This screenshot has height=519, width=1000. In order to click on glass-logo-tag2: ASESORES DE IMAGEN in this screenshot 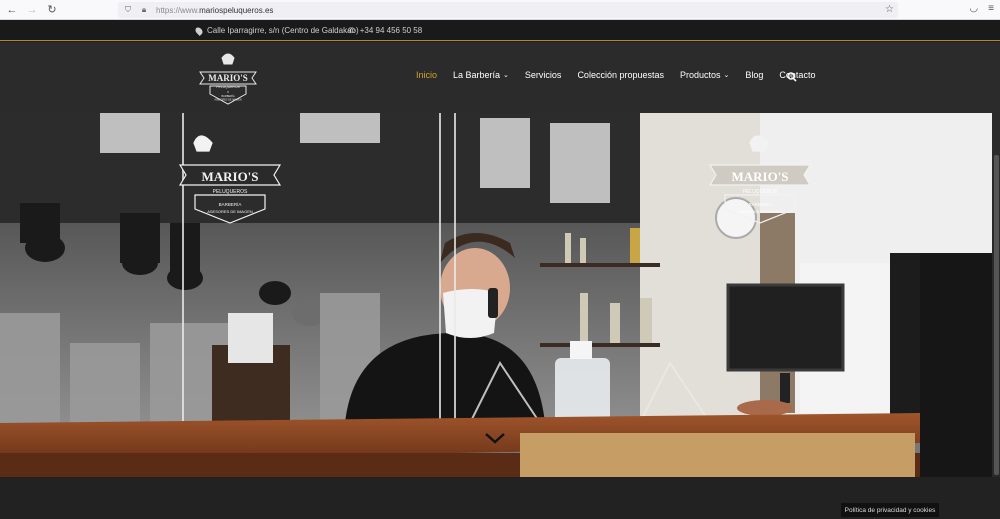, I will do `click(230, 211)`.